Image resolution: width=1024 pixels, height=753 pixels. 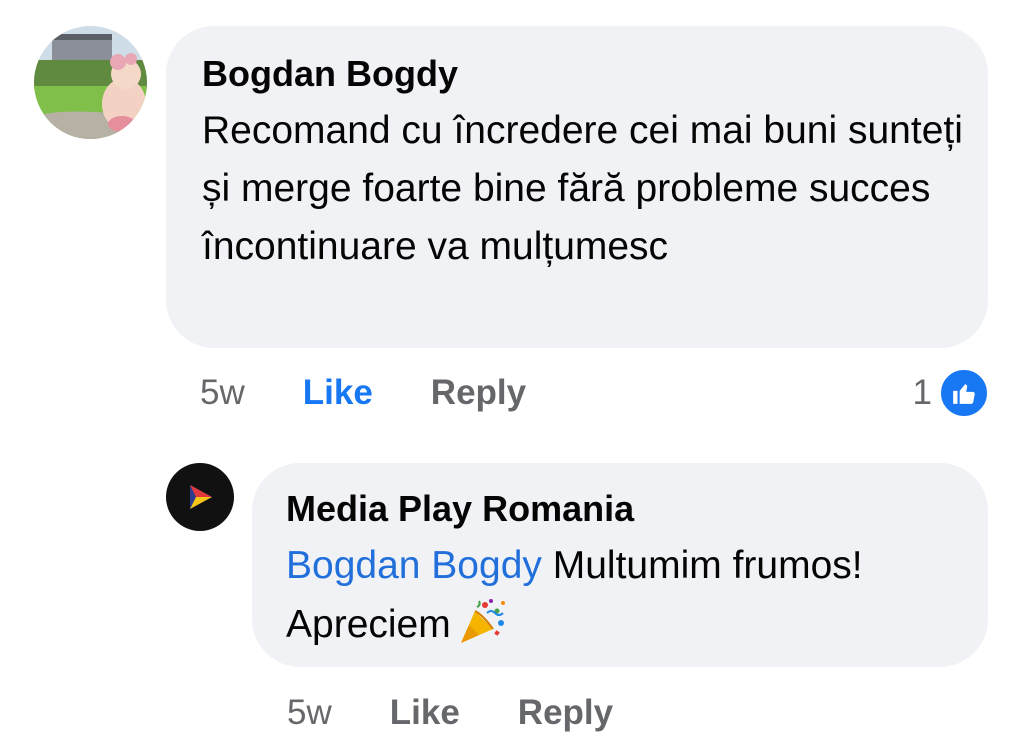 I want to click on party-popper-icon, so click(x=483, y=621).